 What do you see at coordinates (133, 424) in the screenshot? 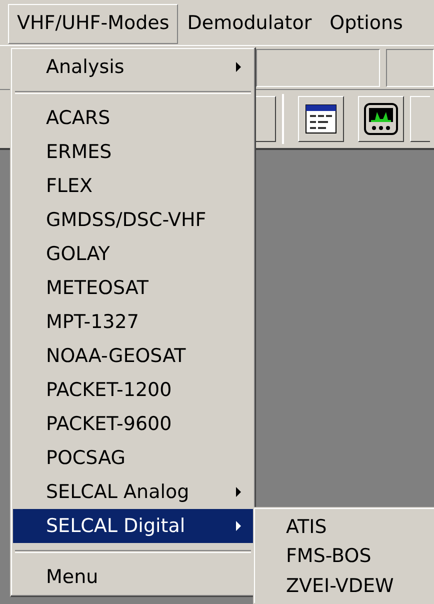
I see `menu-item: PACKET-9600` at bounding box center [133, 424].